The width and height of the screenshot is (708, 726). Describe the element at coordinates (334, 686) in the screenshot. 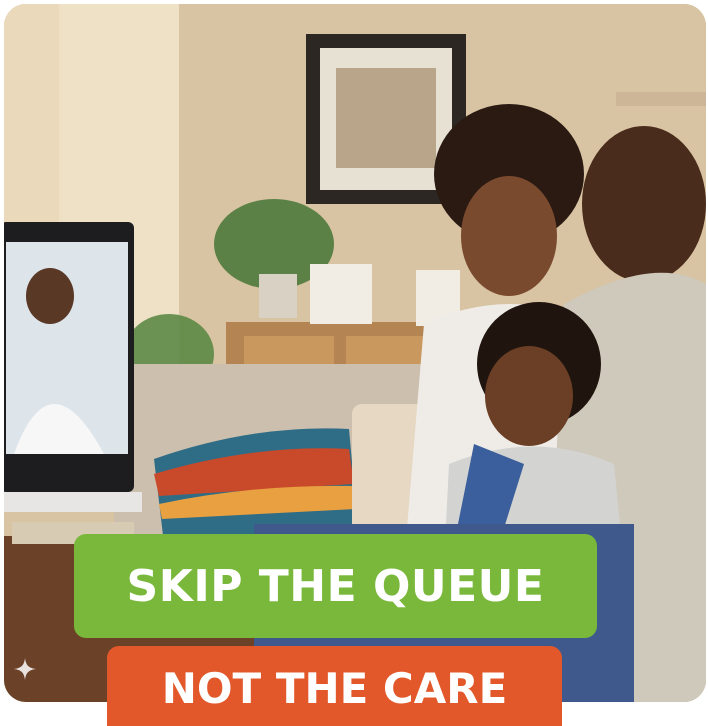

I see `subline-banner: NOT THE CARE` at that location.